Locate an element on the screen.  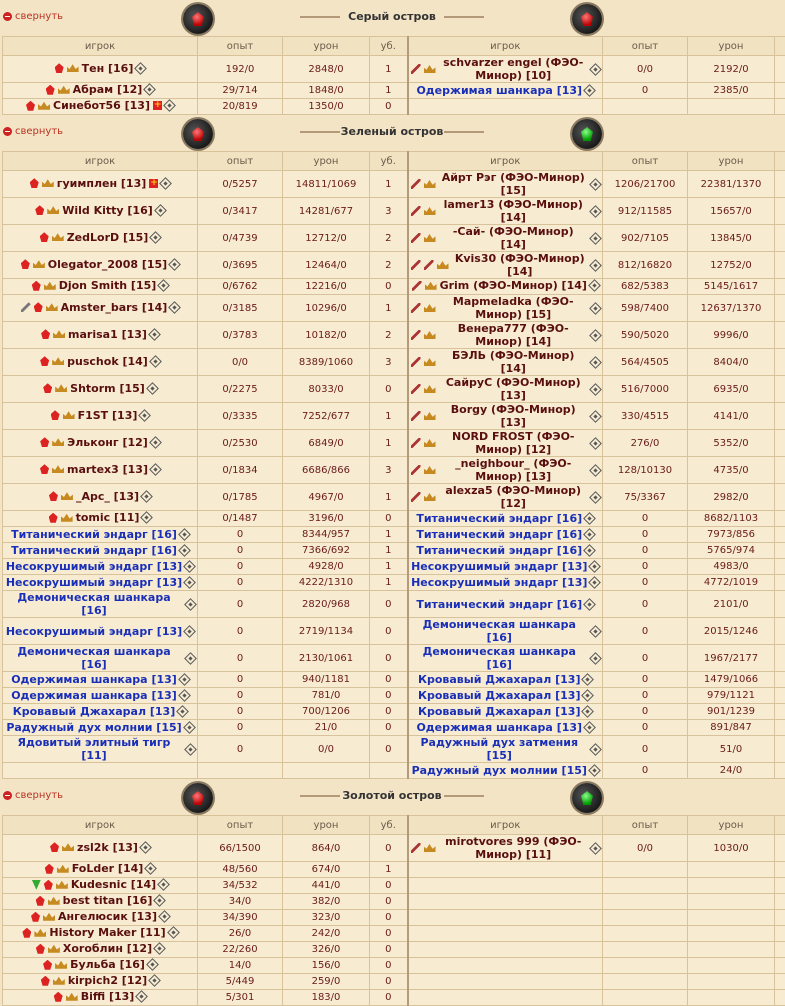
player-name-cell: martex3 [13] is located at coordinates (100, 470).